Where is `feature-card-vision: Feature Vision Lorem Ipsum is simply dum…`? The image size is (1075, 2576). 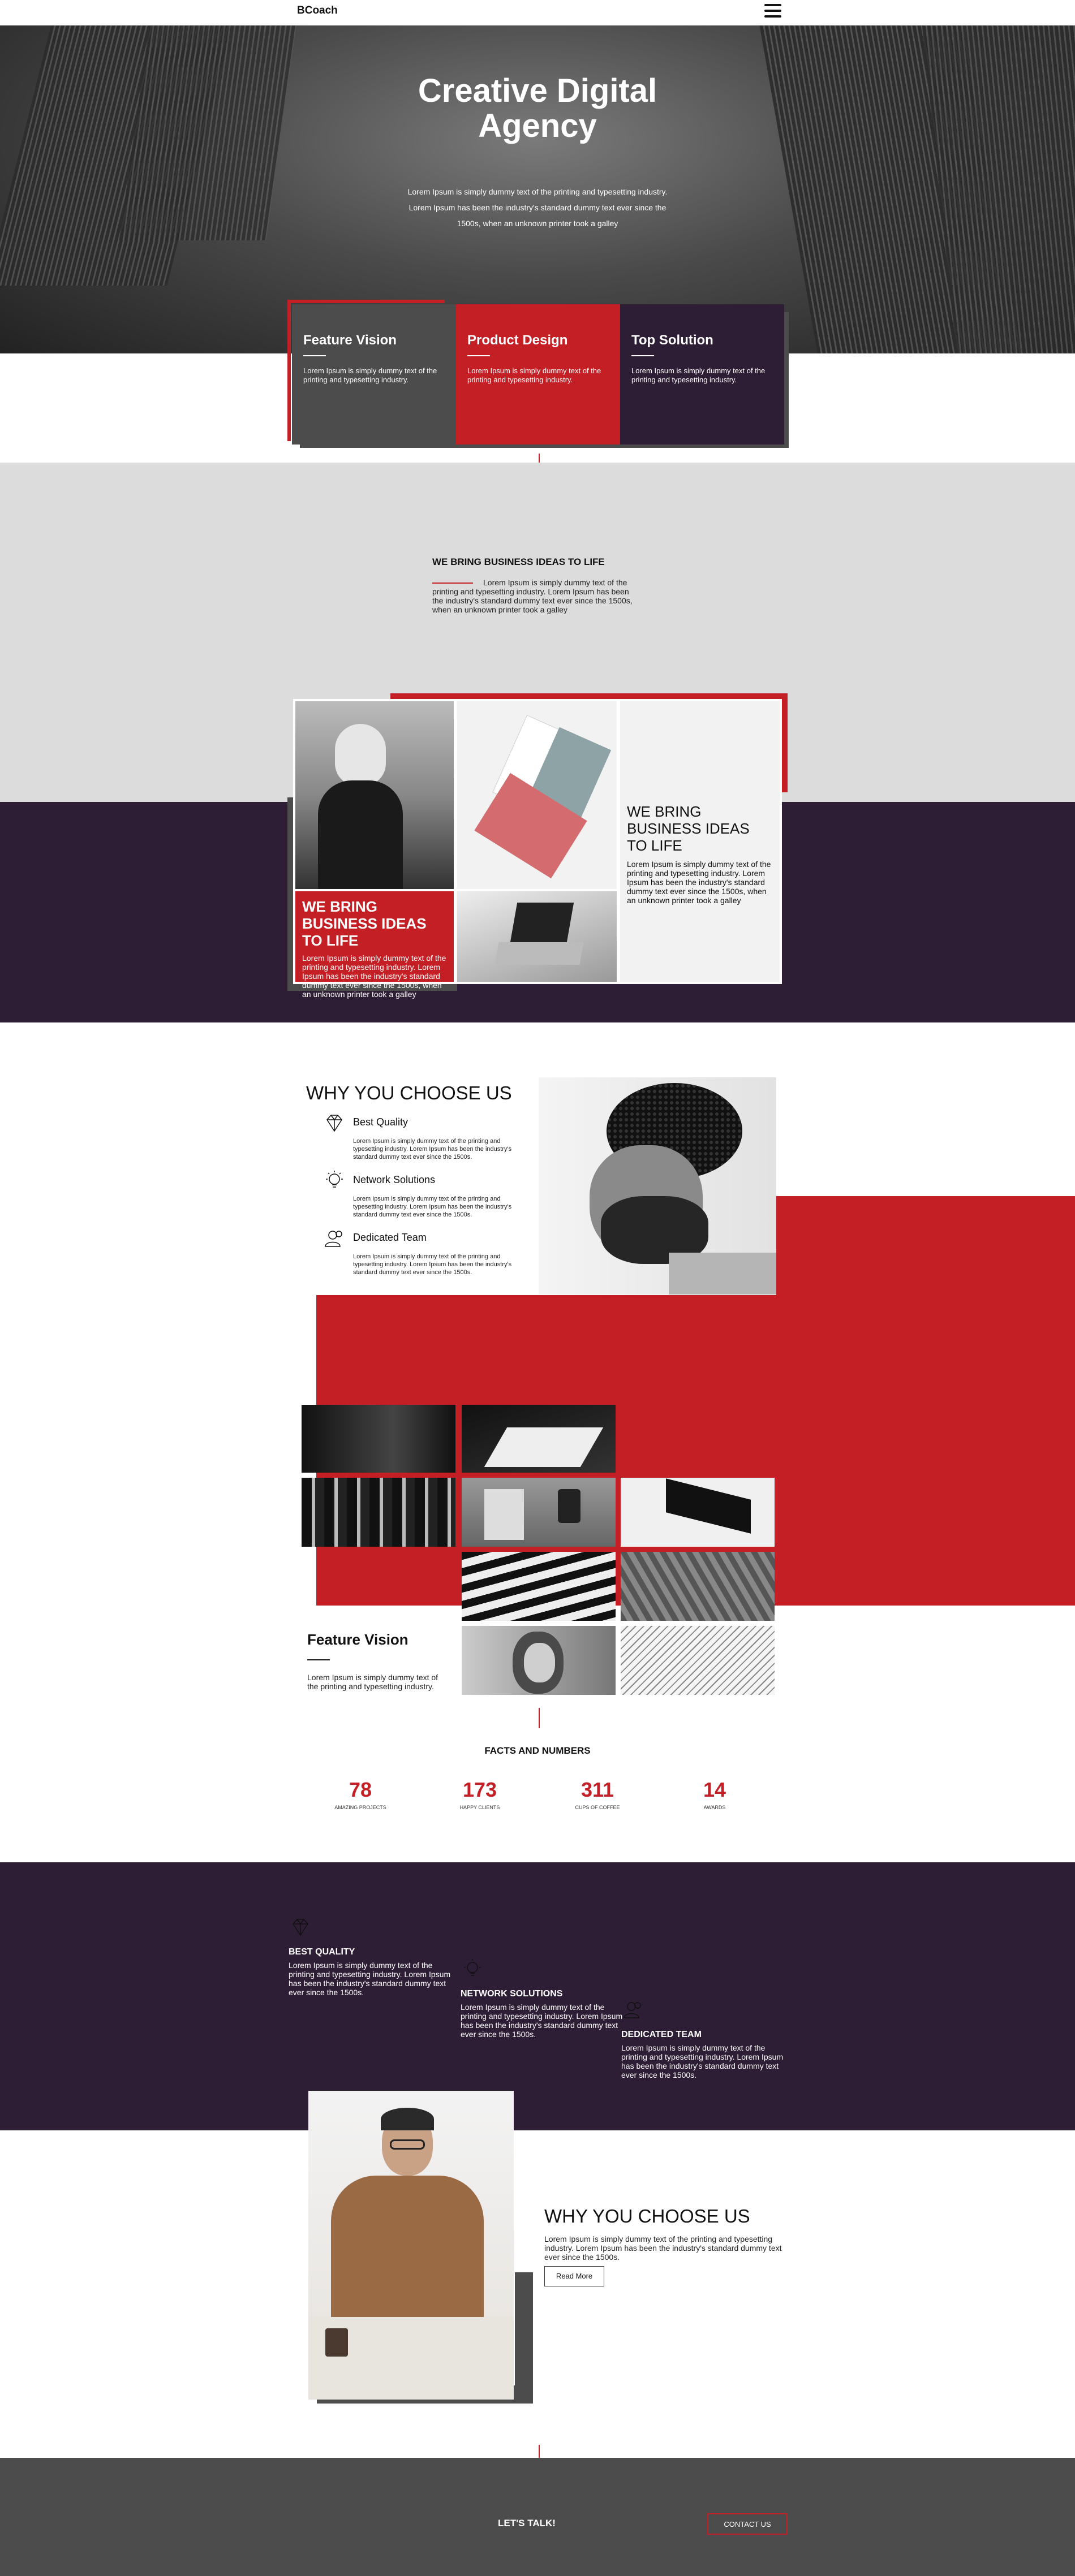 feature-card-vision: Feature Vision Lorem Ipsum is simply dum… is located at coordinates (374, 375).